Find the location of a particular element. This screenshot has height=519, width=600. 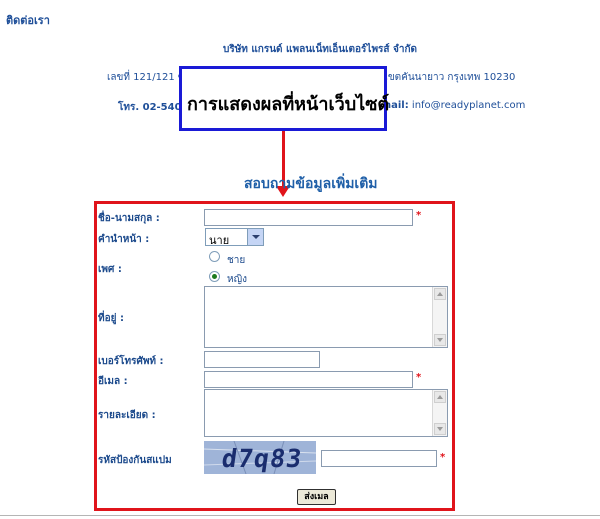

gender-male-radio is located at coordinates (214, 256).